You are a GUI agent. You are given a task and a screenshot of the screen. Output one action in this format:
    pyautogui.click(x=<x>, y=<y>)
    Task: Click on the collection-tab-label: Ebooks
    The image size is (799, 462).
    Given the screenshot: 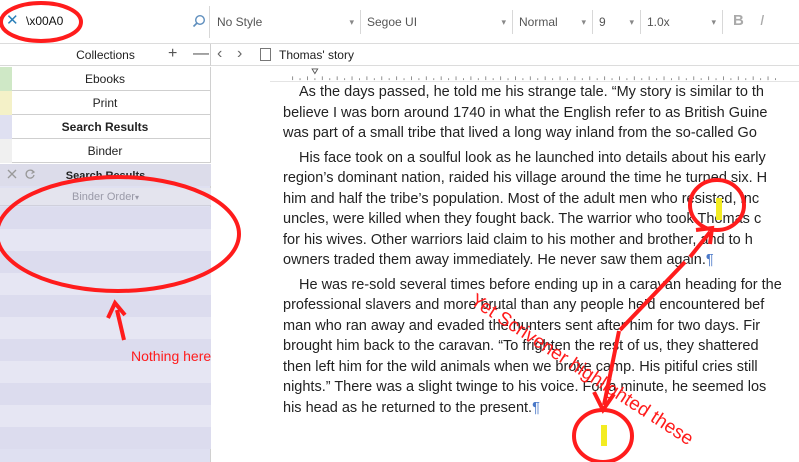 What is the action you would take?
    pyautogui.click(x=105, y=79)
    